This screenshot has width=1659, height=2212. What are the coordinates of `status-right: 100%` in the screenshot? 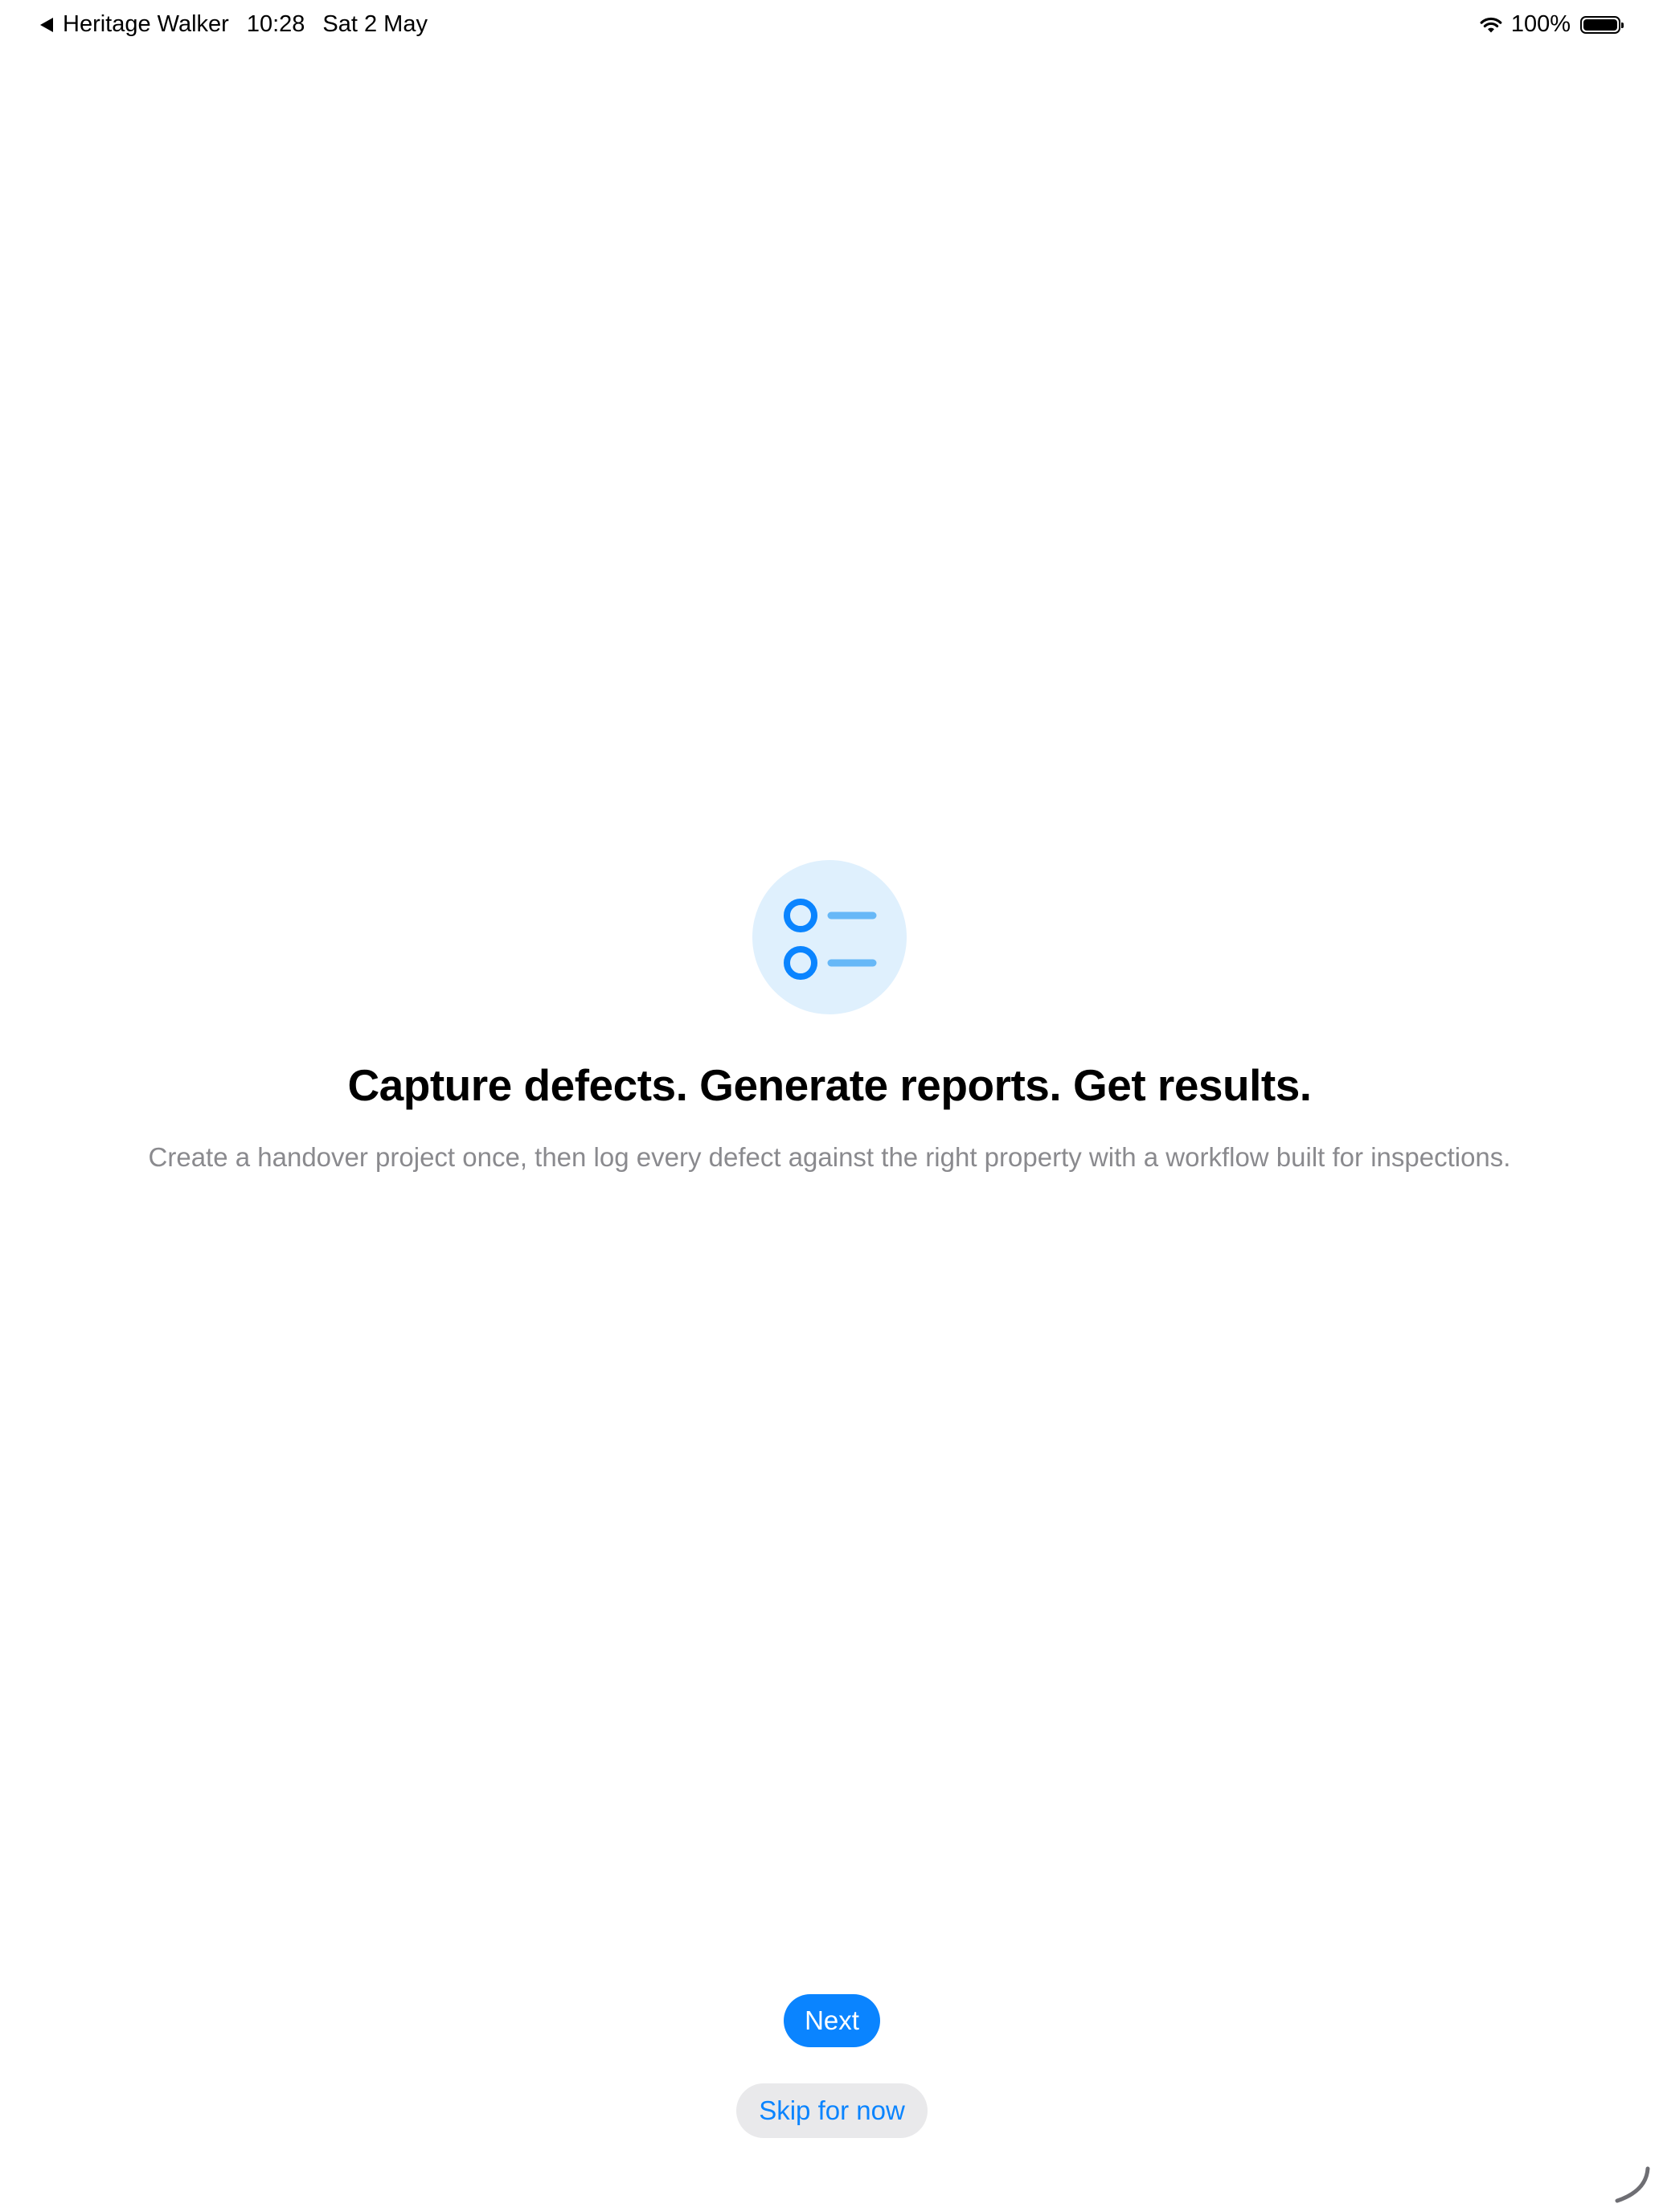 It's located at (1551, 24).